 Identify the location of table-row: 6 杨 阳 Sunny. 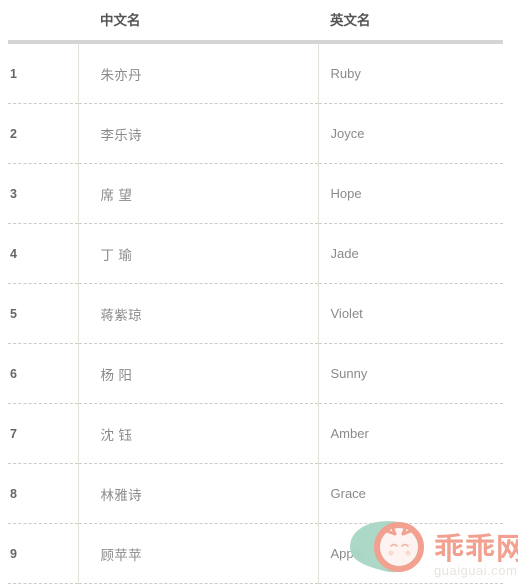
(255, 373).